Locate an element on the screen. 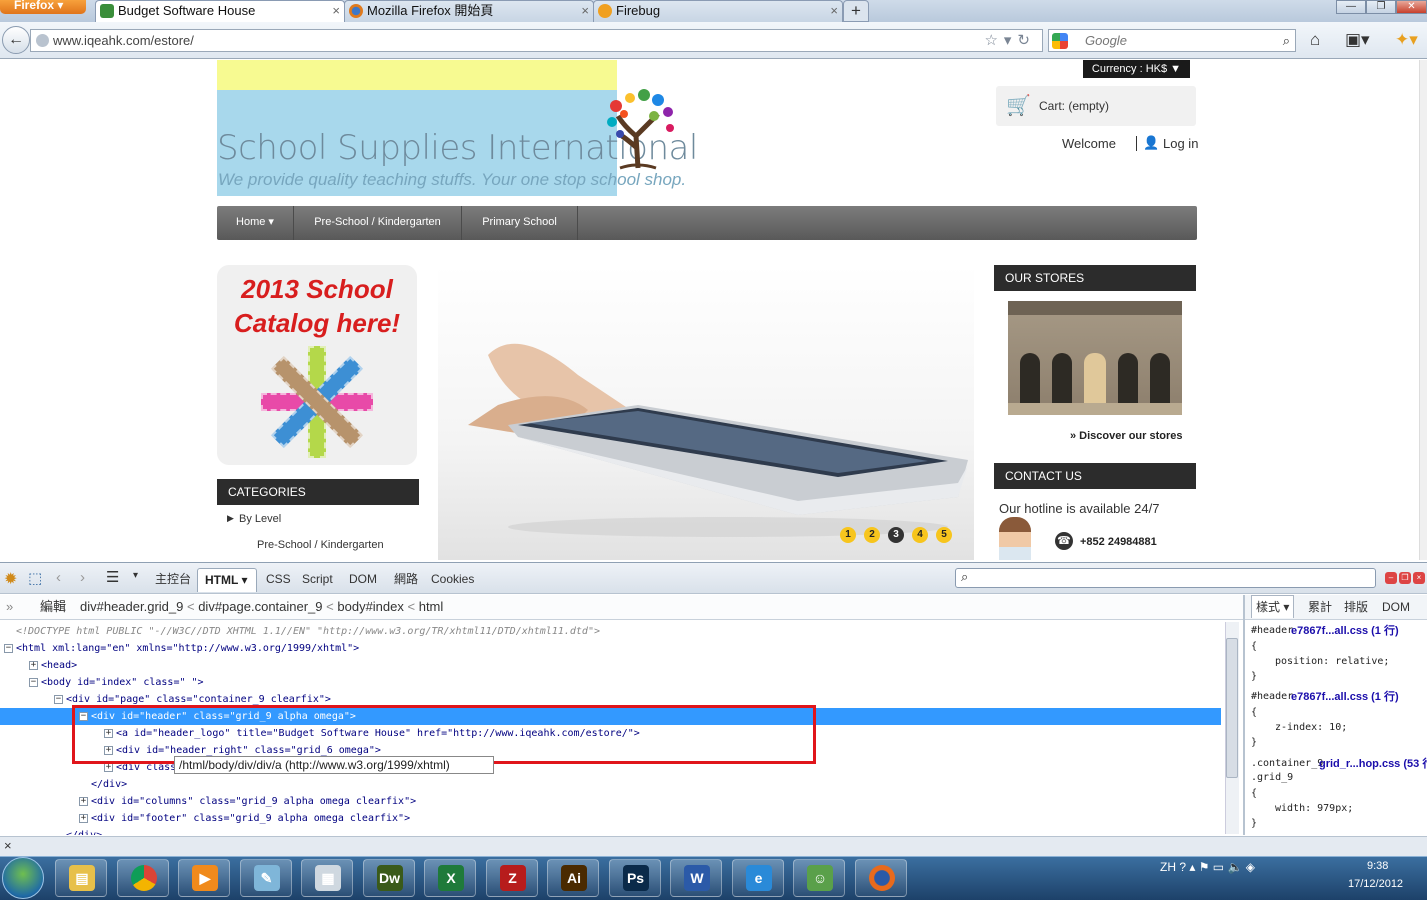  search-icon: ⌕ is located at coordinates (1286, 40).